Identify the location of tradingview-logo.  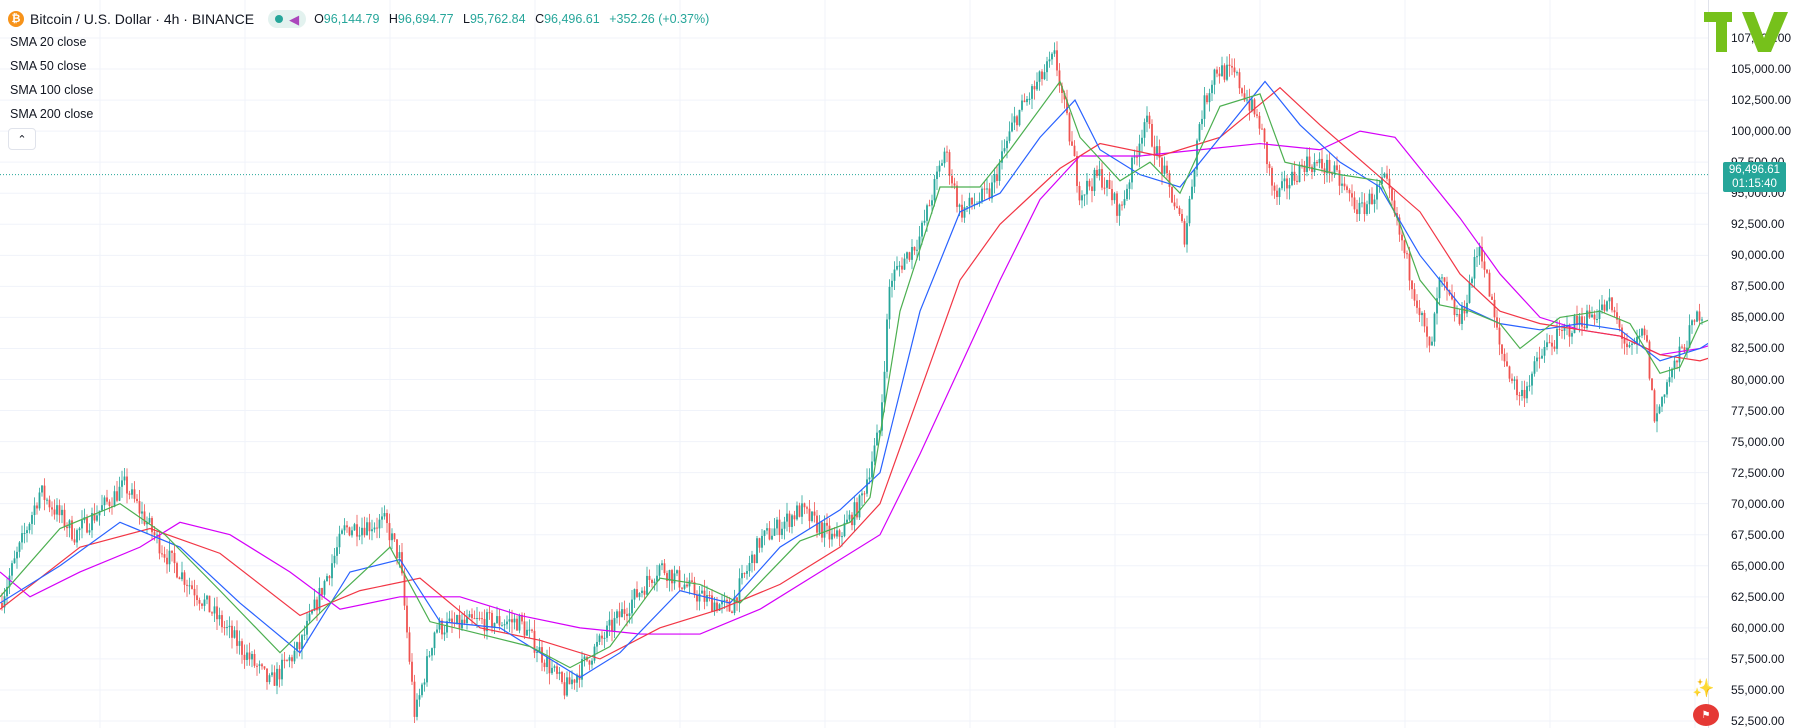
(1747, 32).